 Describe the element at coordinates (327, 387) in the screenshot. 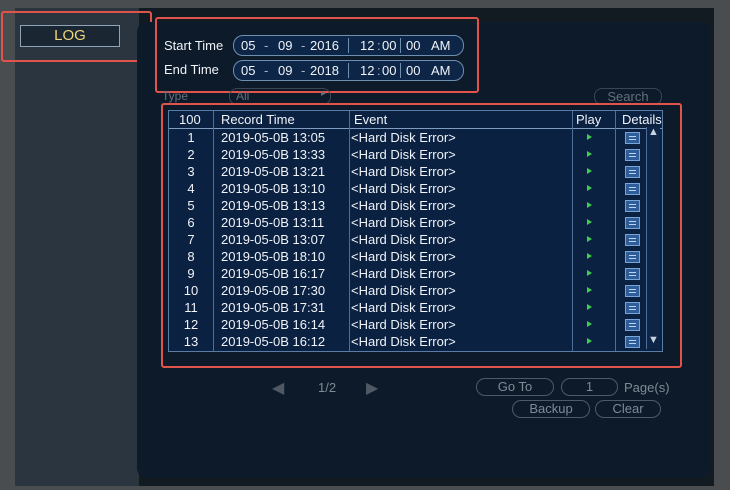

I see `page-indicator: 1/2` at that location.